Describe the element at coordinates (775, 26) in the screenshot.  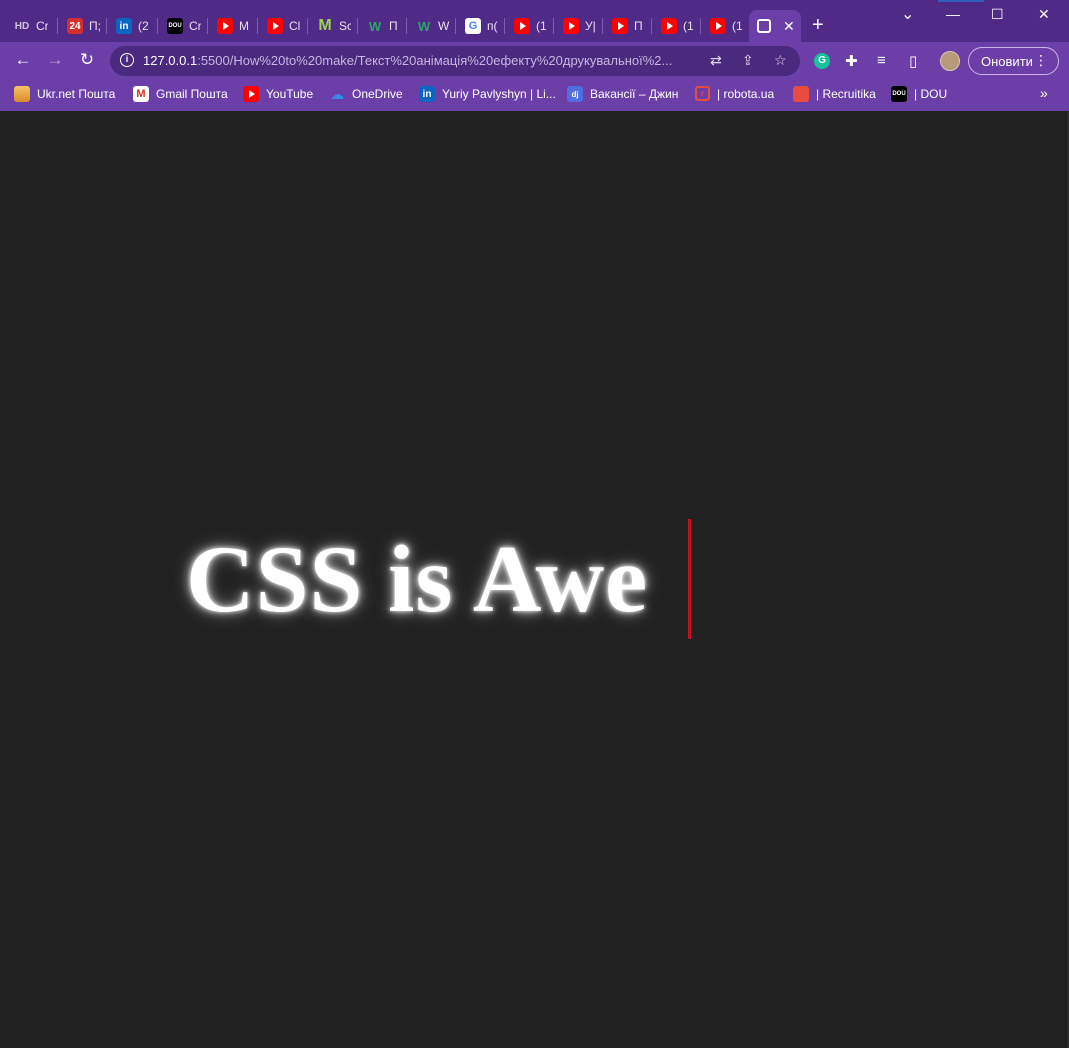
I see `tab-active: ✕` at that location.